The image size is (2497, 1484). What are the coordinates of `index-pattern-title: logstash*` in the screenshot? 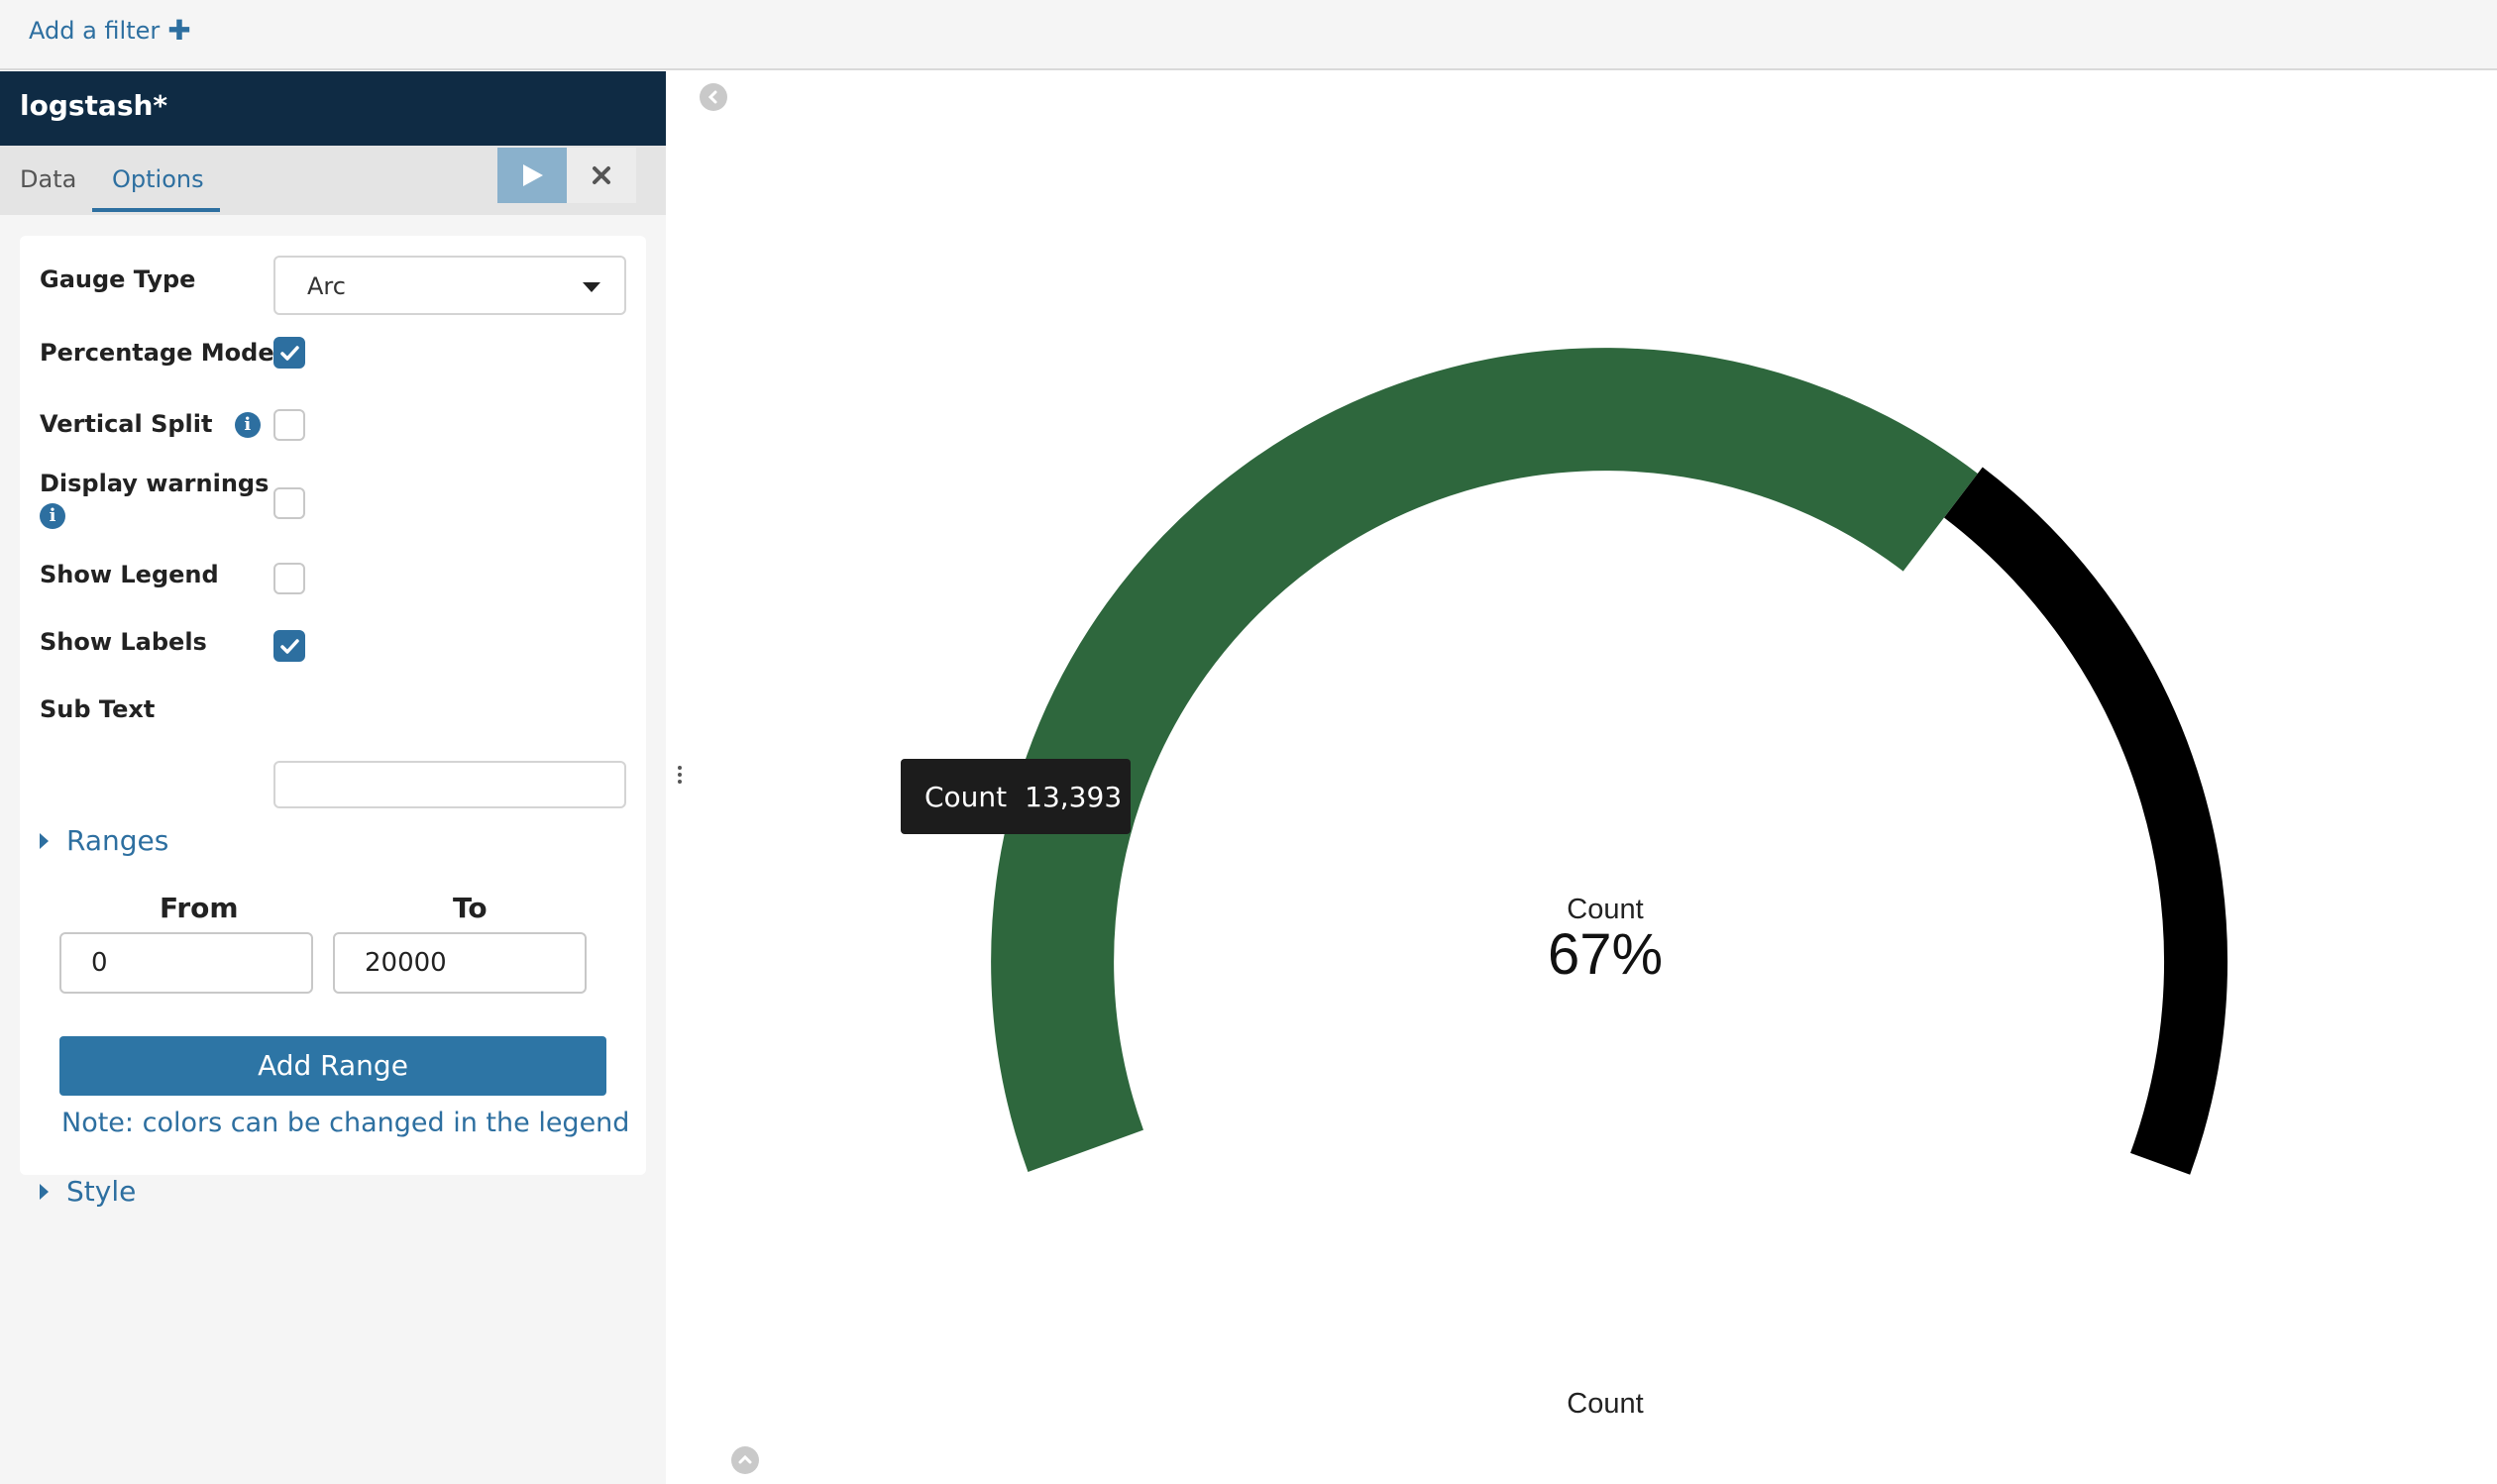 It's located at (94, 106).